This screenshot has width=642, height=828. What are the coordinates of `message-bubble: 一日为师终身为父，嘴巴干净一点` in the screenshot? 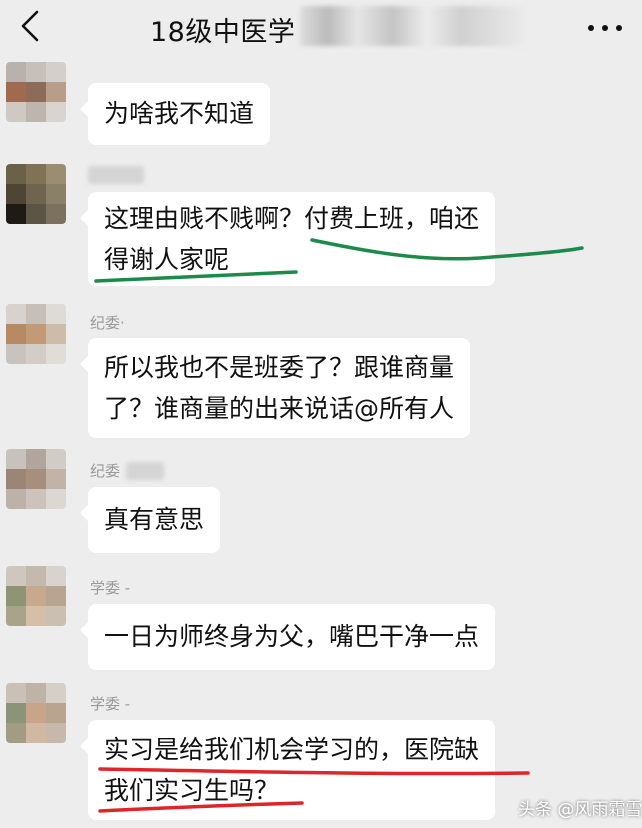 It's located at (287, 637).